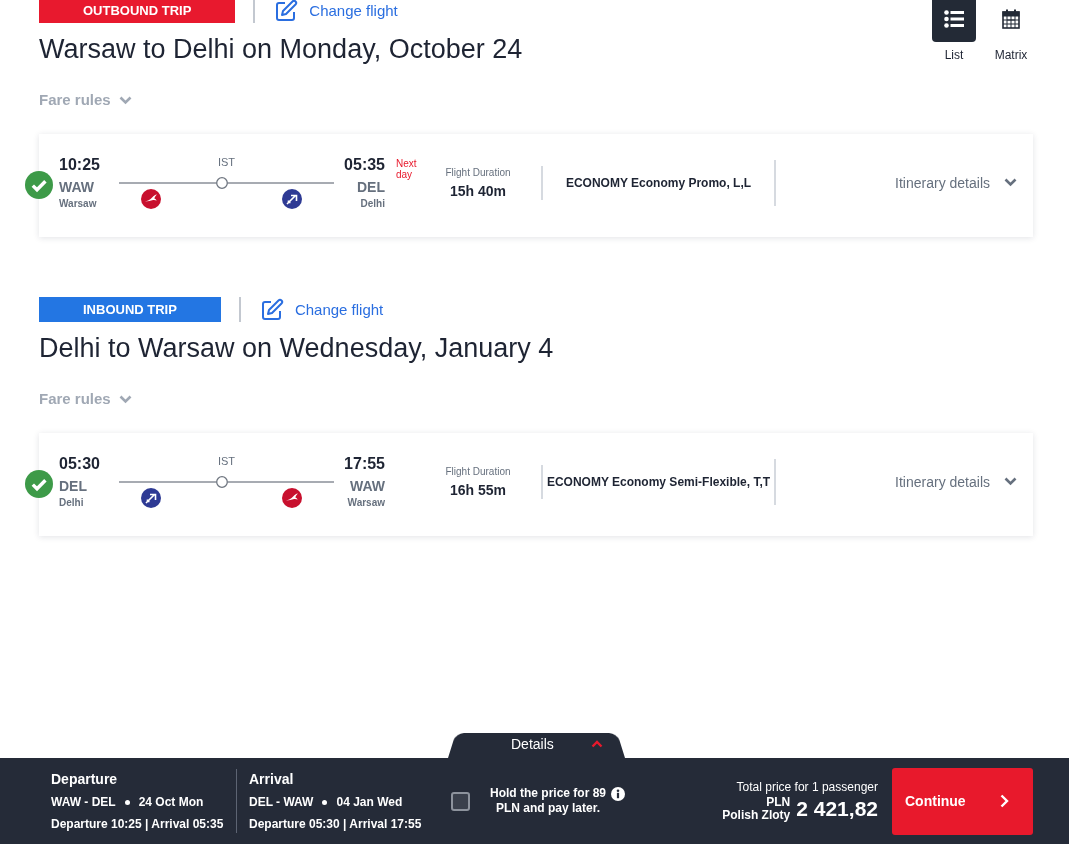 This screenshot has width=1069, height=844. I want to click on fare-class: ECONOMY Economy Semi-Flexible, T,T, so click(658, 481).